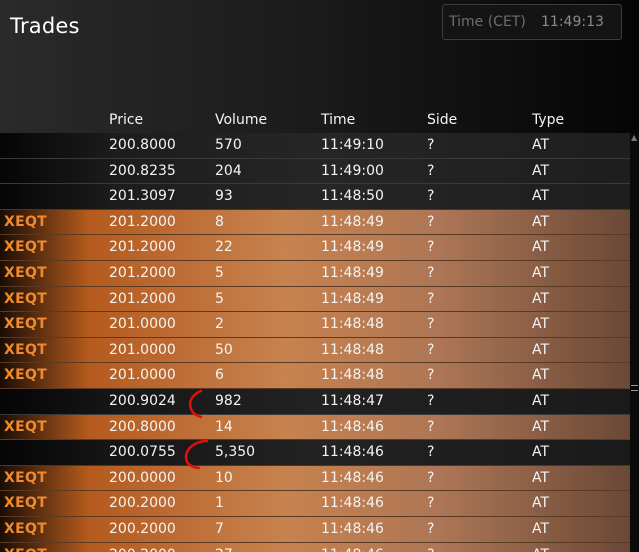 This screenshot has height=552, width=639. What do you see at coordinates (315, 427) in the screenshot?
I see `table-row: XEQT 200.8000 14 11:48:46? AT` at bounding box center [315, 427].